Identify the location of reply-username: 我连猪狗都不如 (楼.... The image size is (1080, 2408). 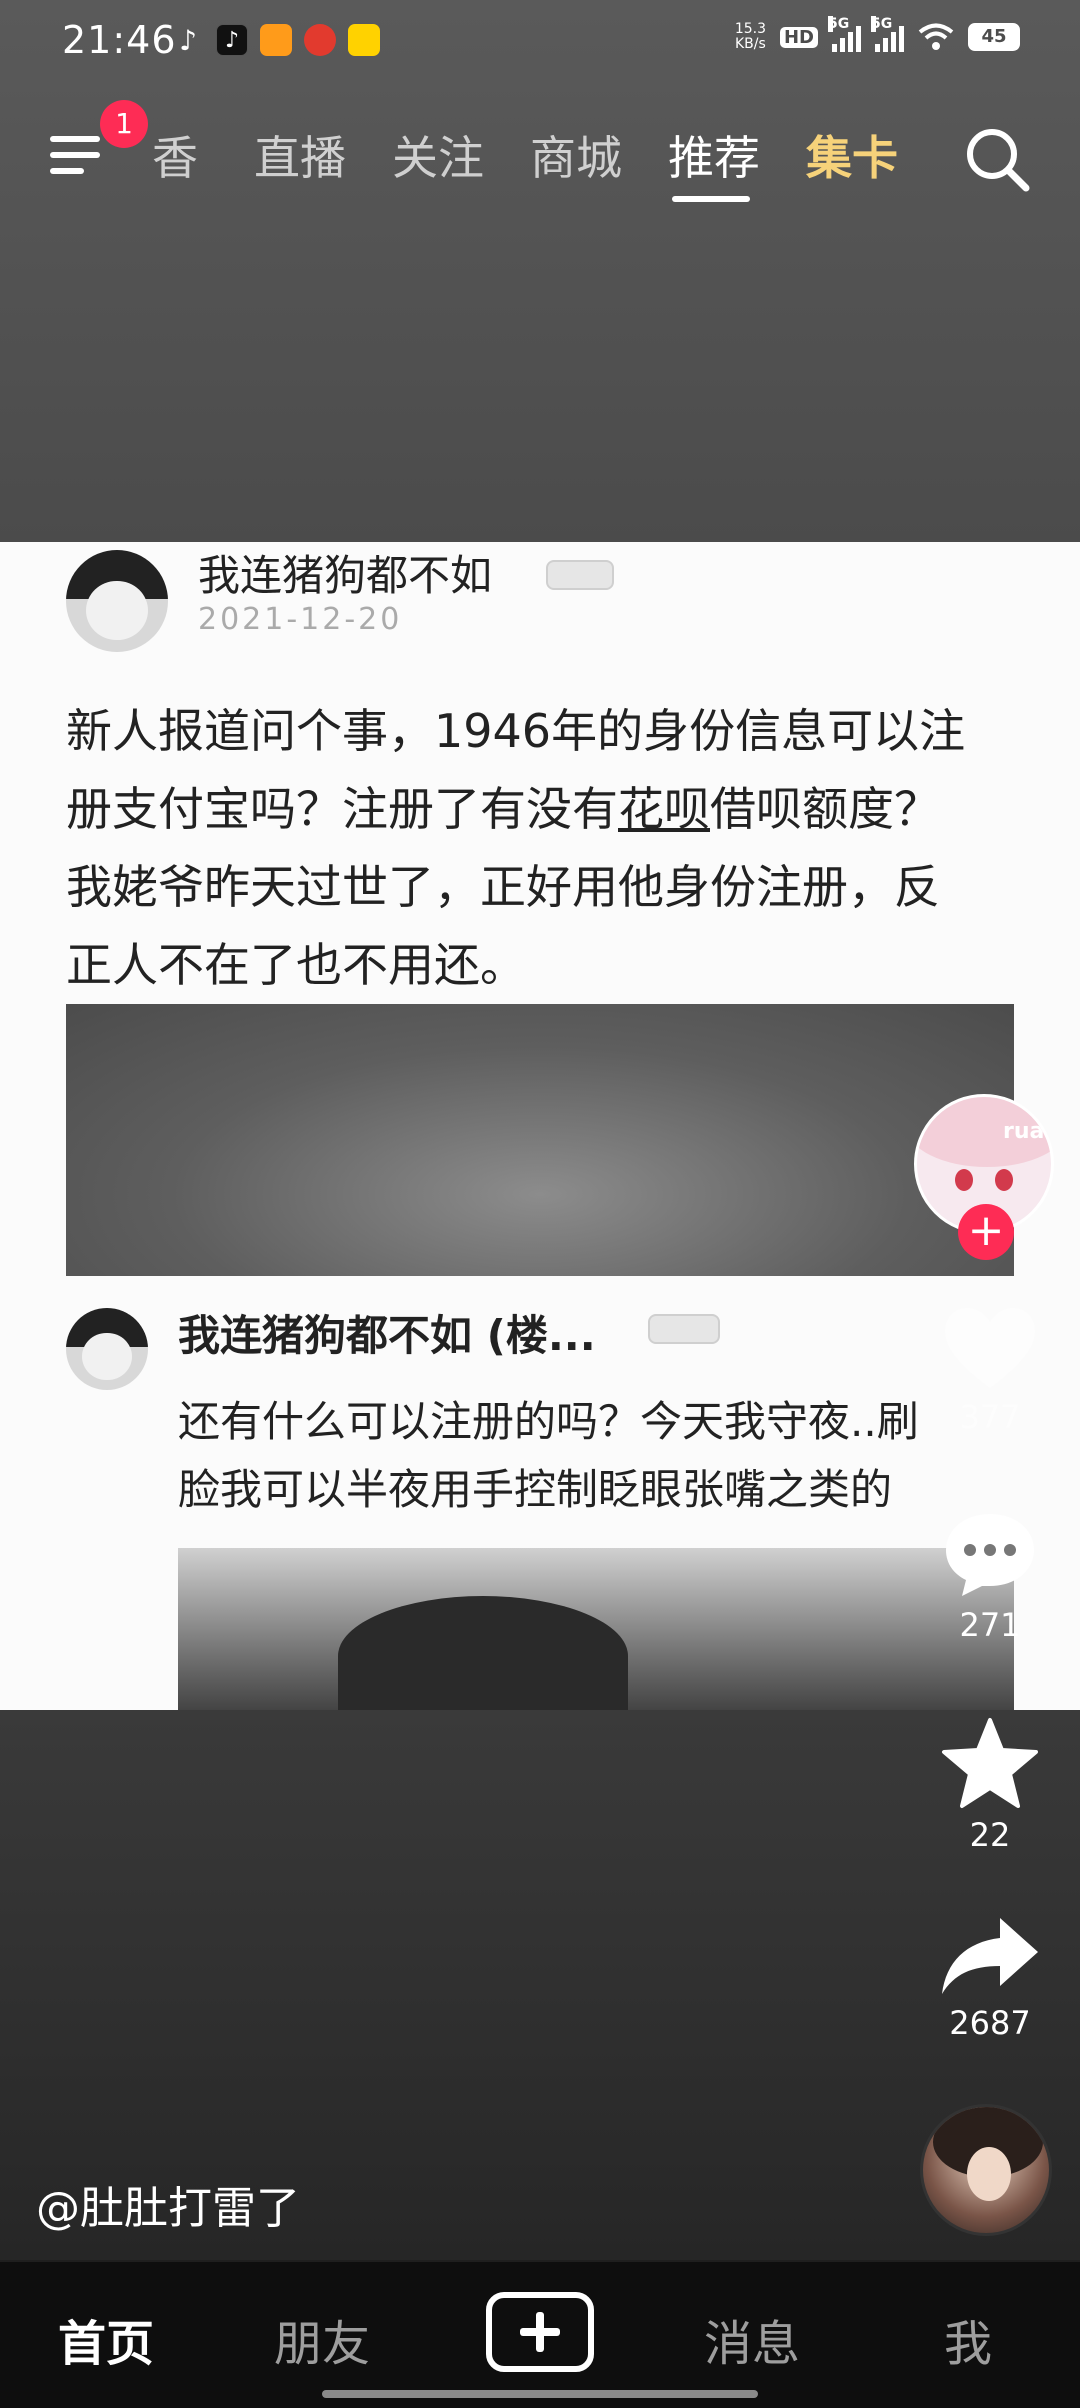
(387, 1335).